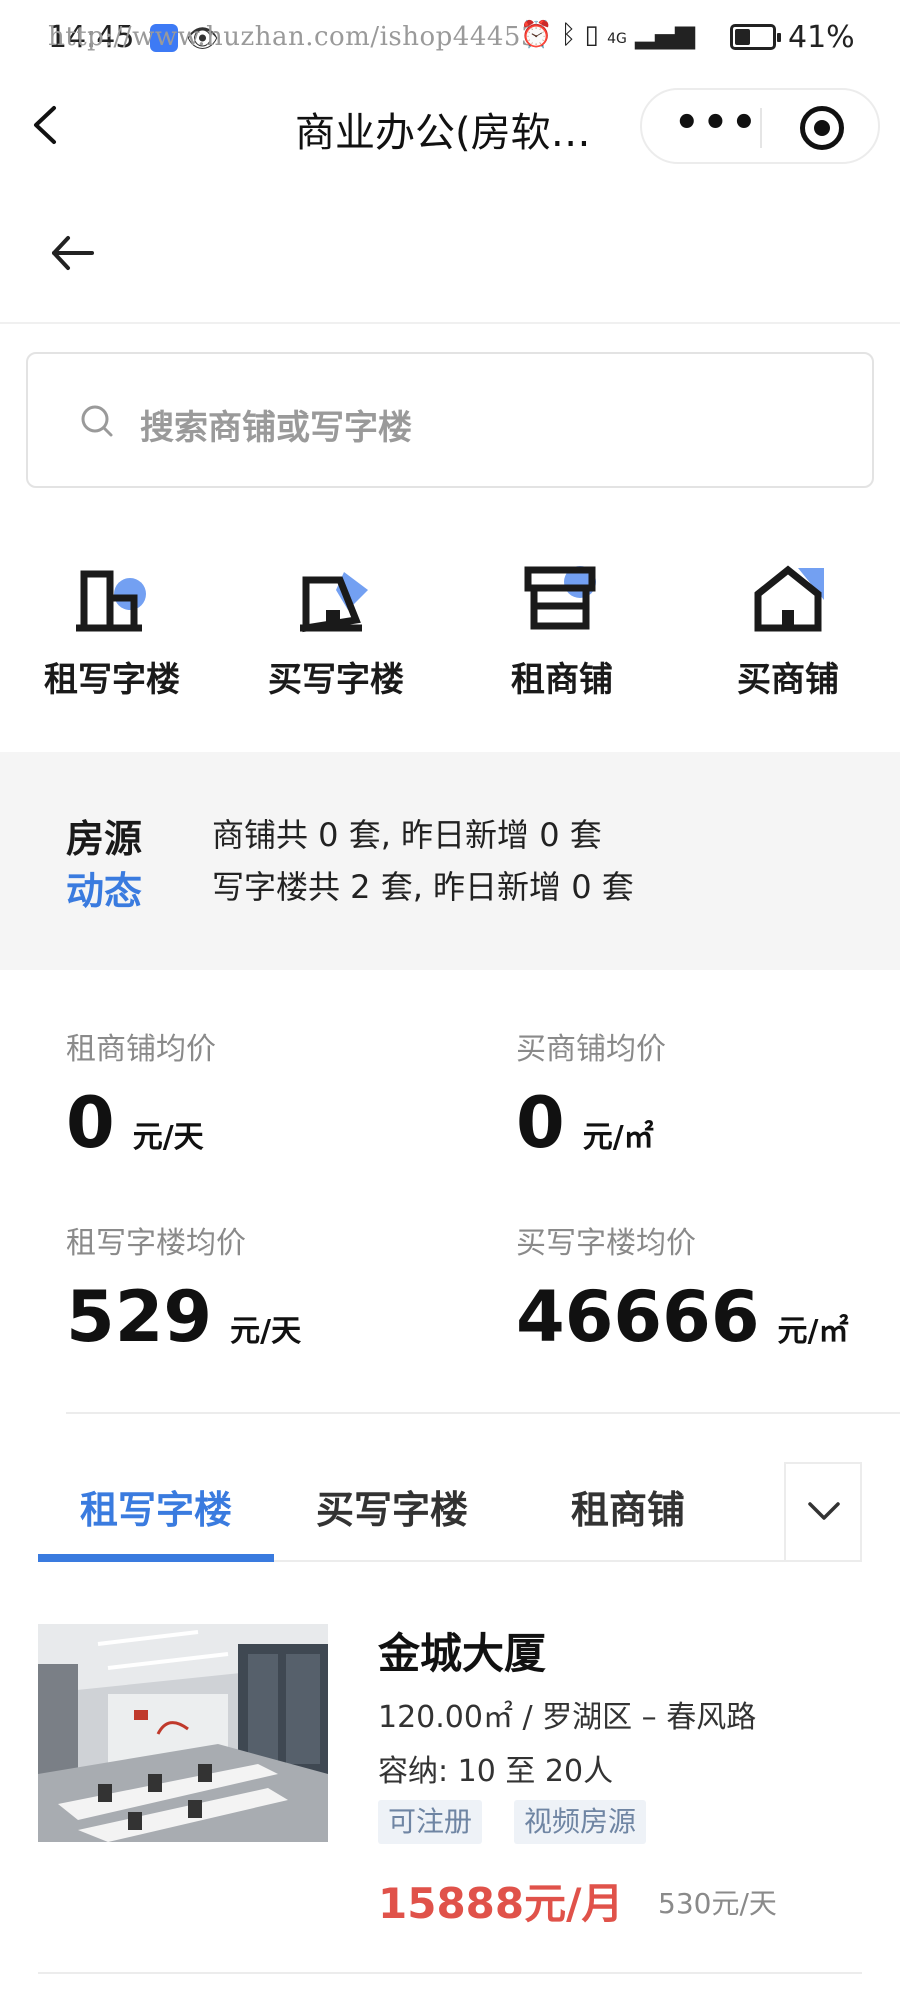  Describe the element at coordinates (591, 35) in the screenshot. I see `vibrate-icon: ▯` at that location.